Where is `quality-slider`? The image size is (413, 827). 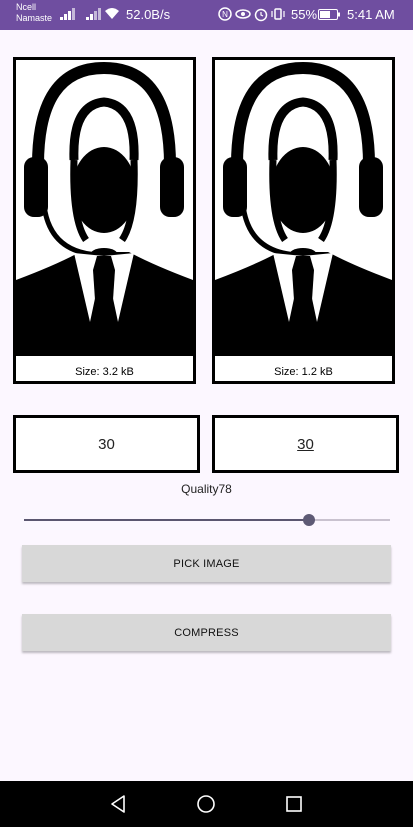 quality-slider is located at coordinates (207, 520).